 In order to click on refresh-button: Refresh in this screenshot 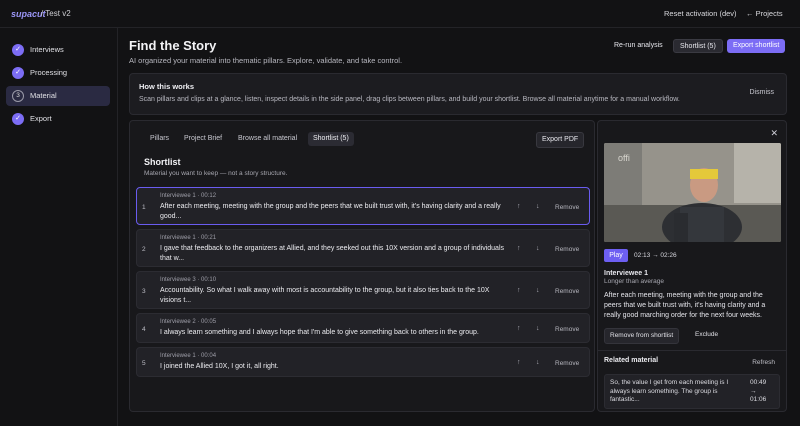, I will do `click(763, 362)`.